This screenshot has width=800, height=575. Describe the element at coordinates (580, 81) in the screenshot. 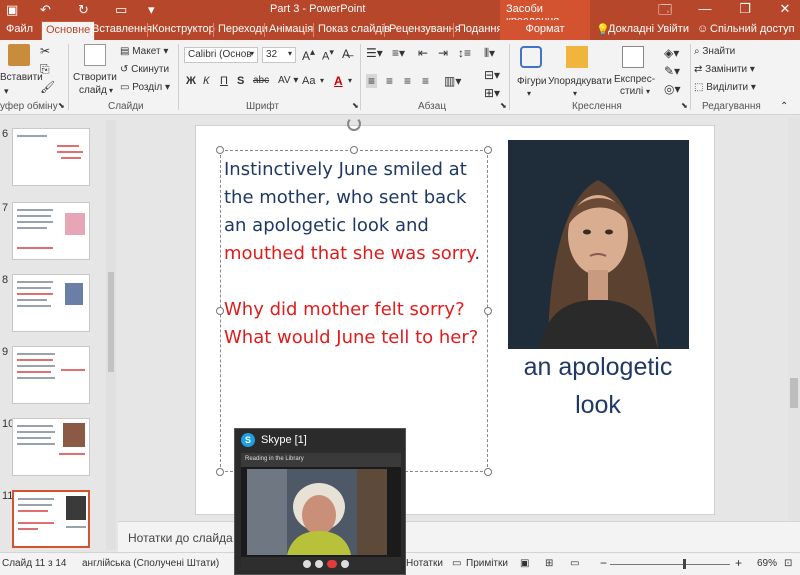

I see `arrange-button: Упорядкувати` at that location.